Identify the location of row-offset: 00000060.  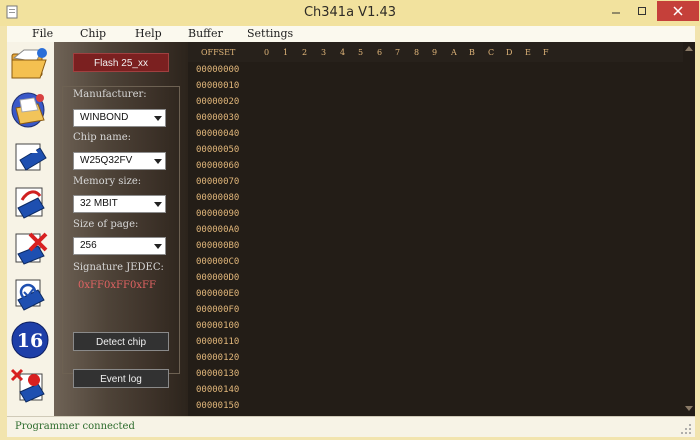
(218, 166).